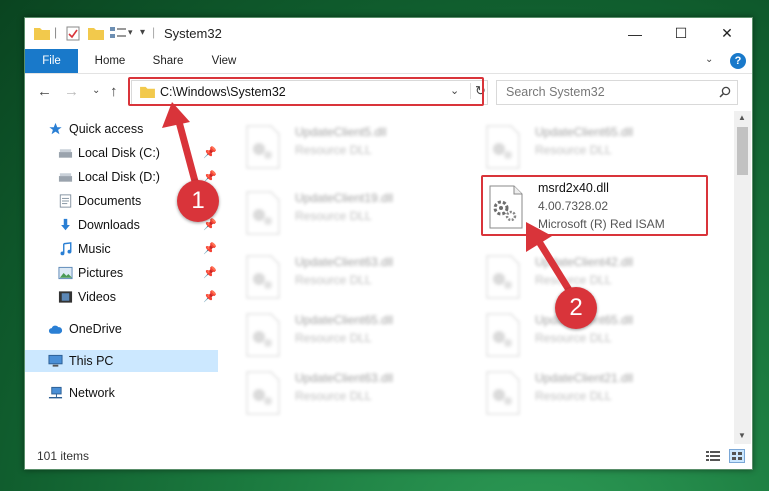  I want to click on ribbon-tabs: File Home Share View ⌄ ?, so click(388, 61).